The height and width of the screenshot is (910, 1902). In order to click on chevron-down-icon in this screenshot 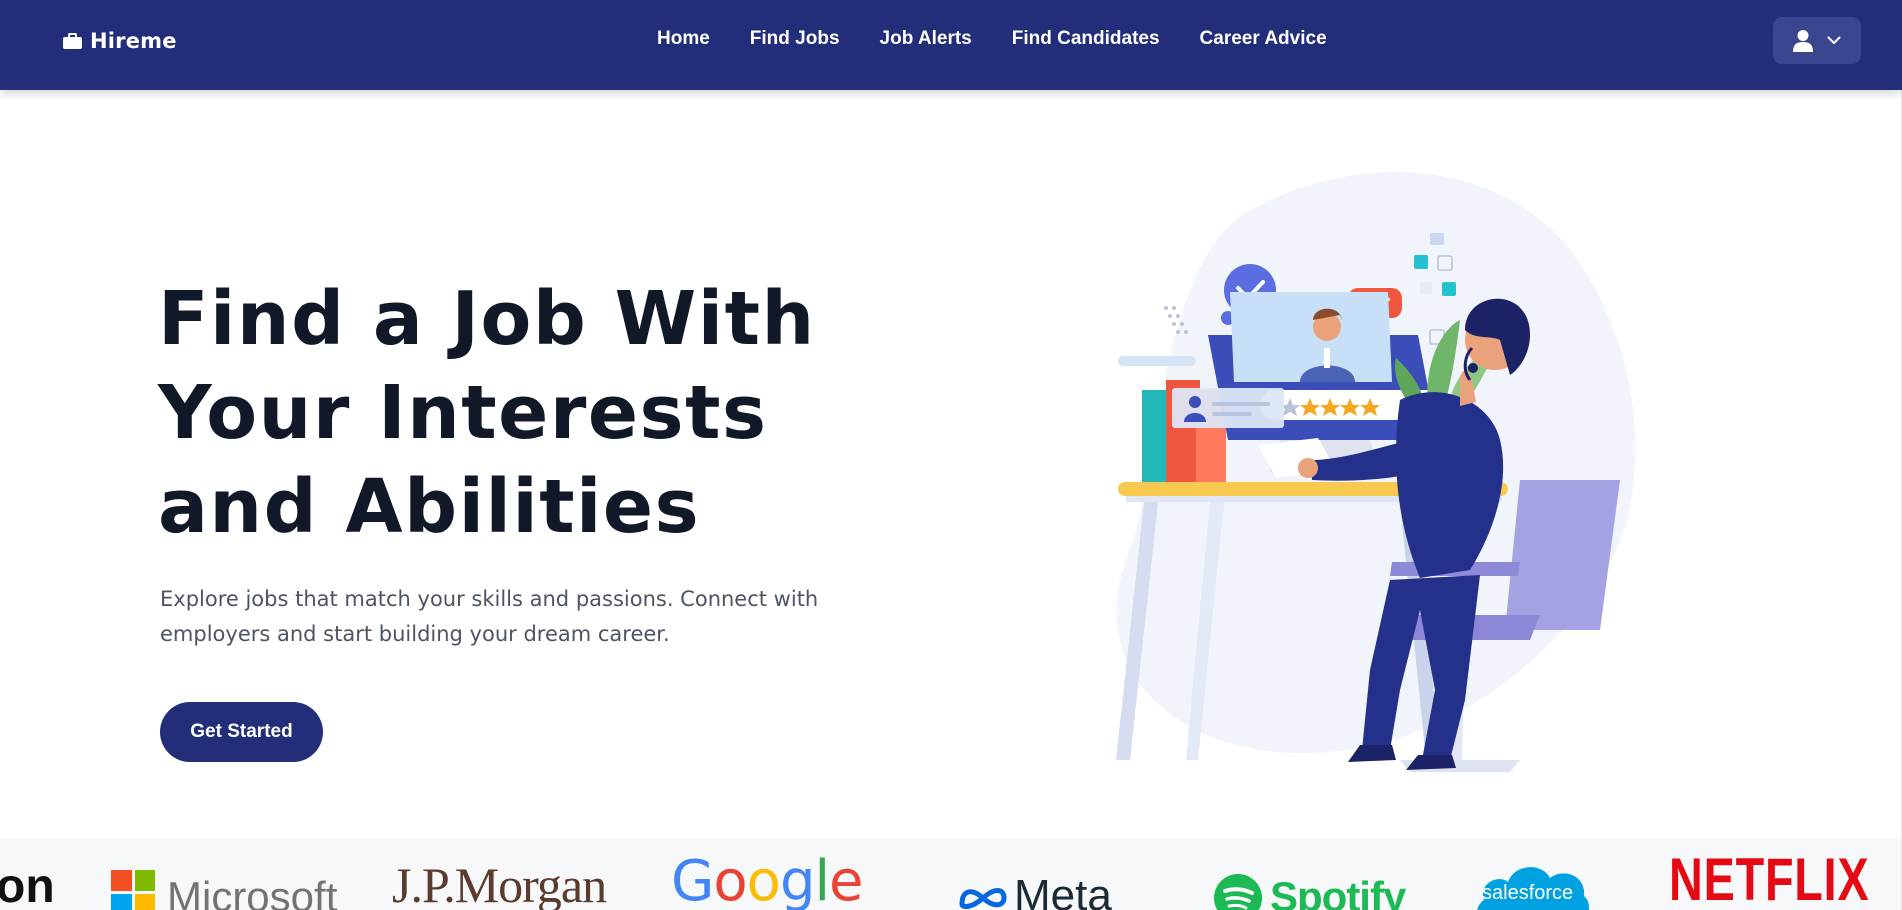, I will do `click(1834, 40)`.